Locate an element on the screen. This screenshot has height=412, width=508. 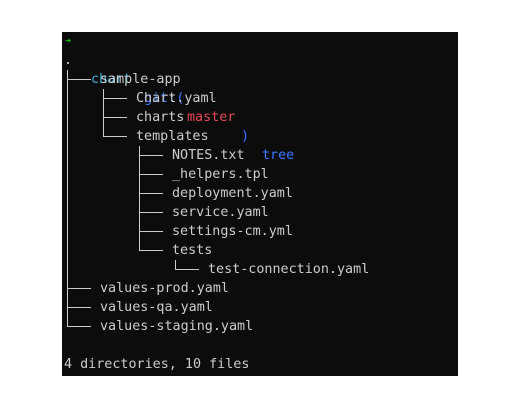
tree-item-settings-cm: settings-cm.yml is located at coordinates (232, 231).